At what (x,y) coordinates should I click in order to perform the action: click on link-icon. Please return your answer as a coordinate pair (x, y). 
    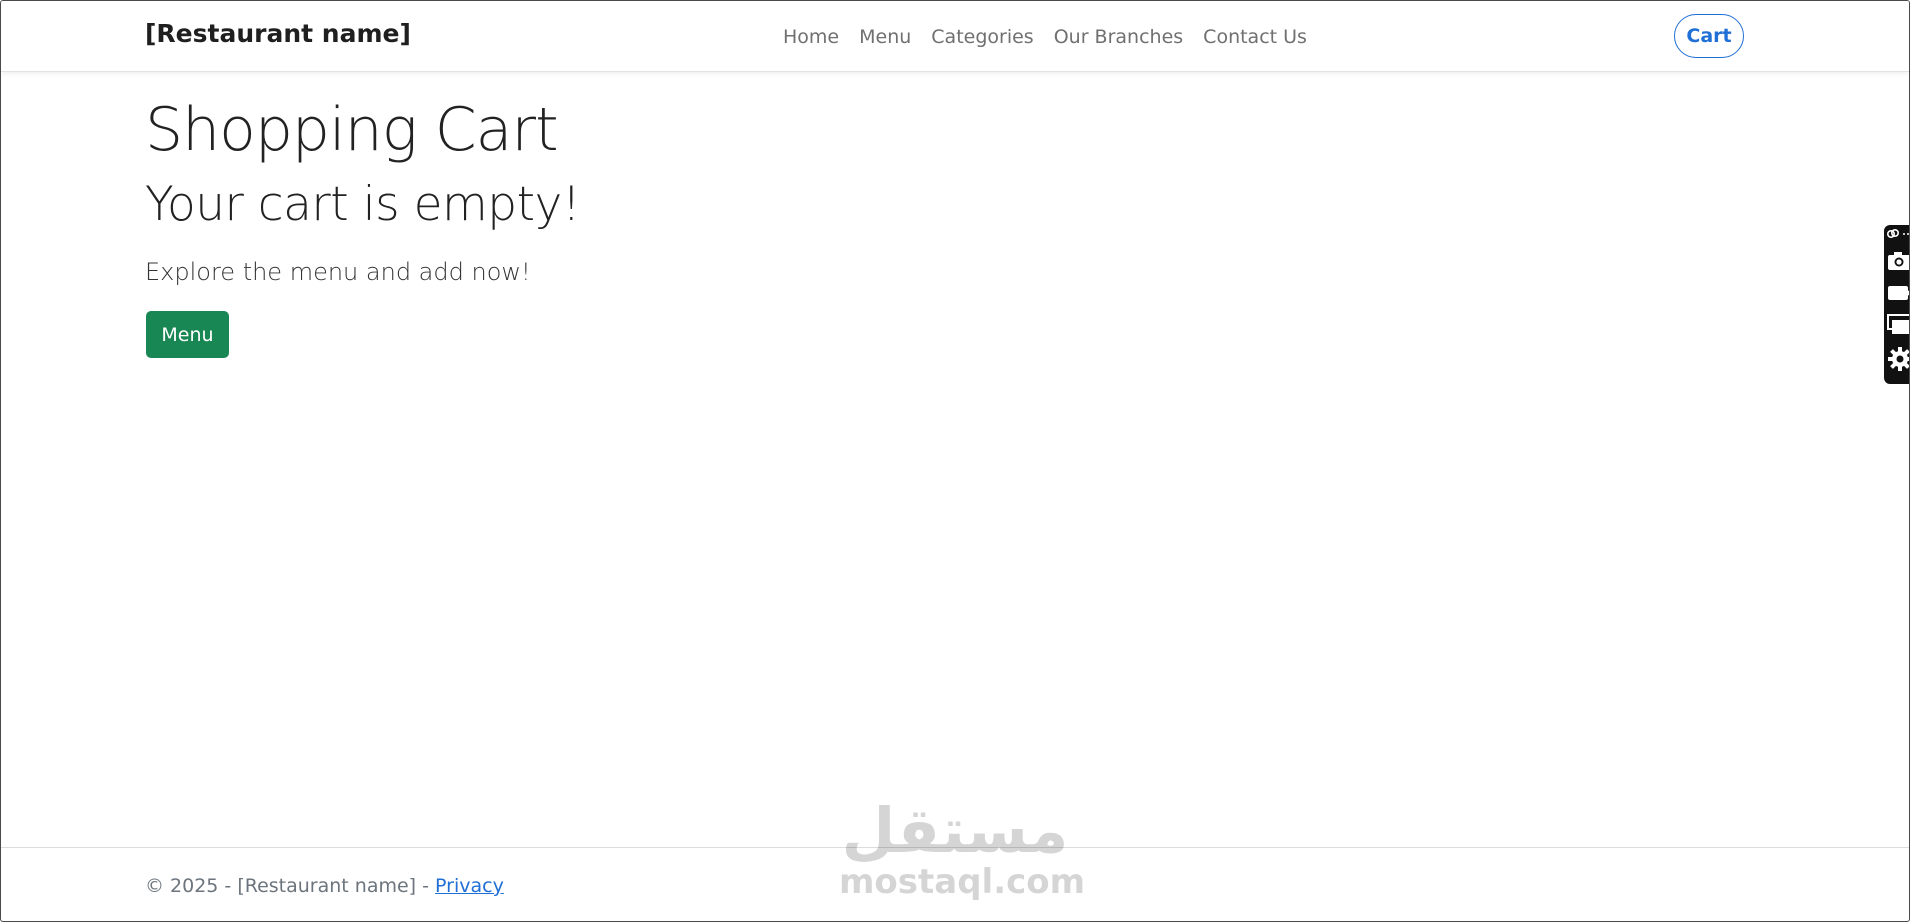
    Looking at the image, I should click on (1896, 234).